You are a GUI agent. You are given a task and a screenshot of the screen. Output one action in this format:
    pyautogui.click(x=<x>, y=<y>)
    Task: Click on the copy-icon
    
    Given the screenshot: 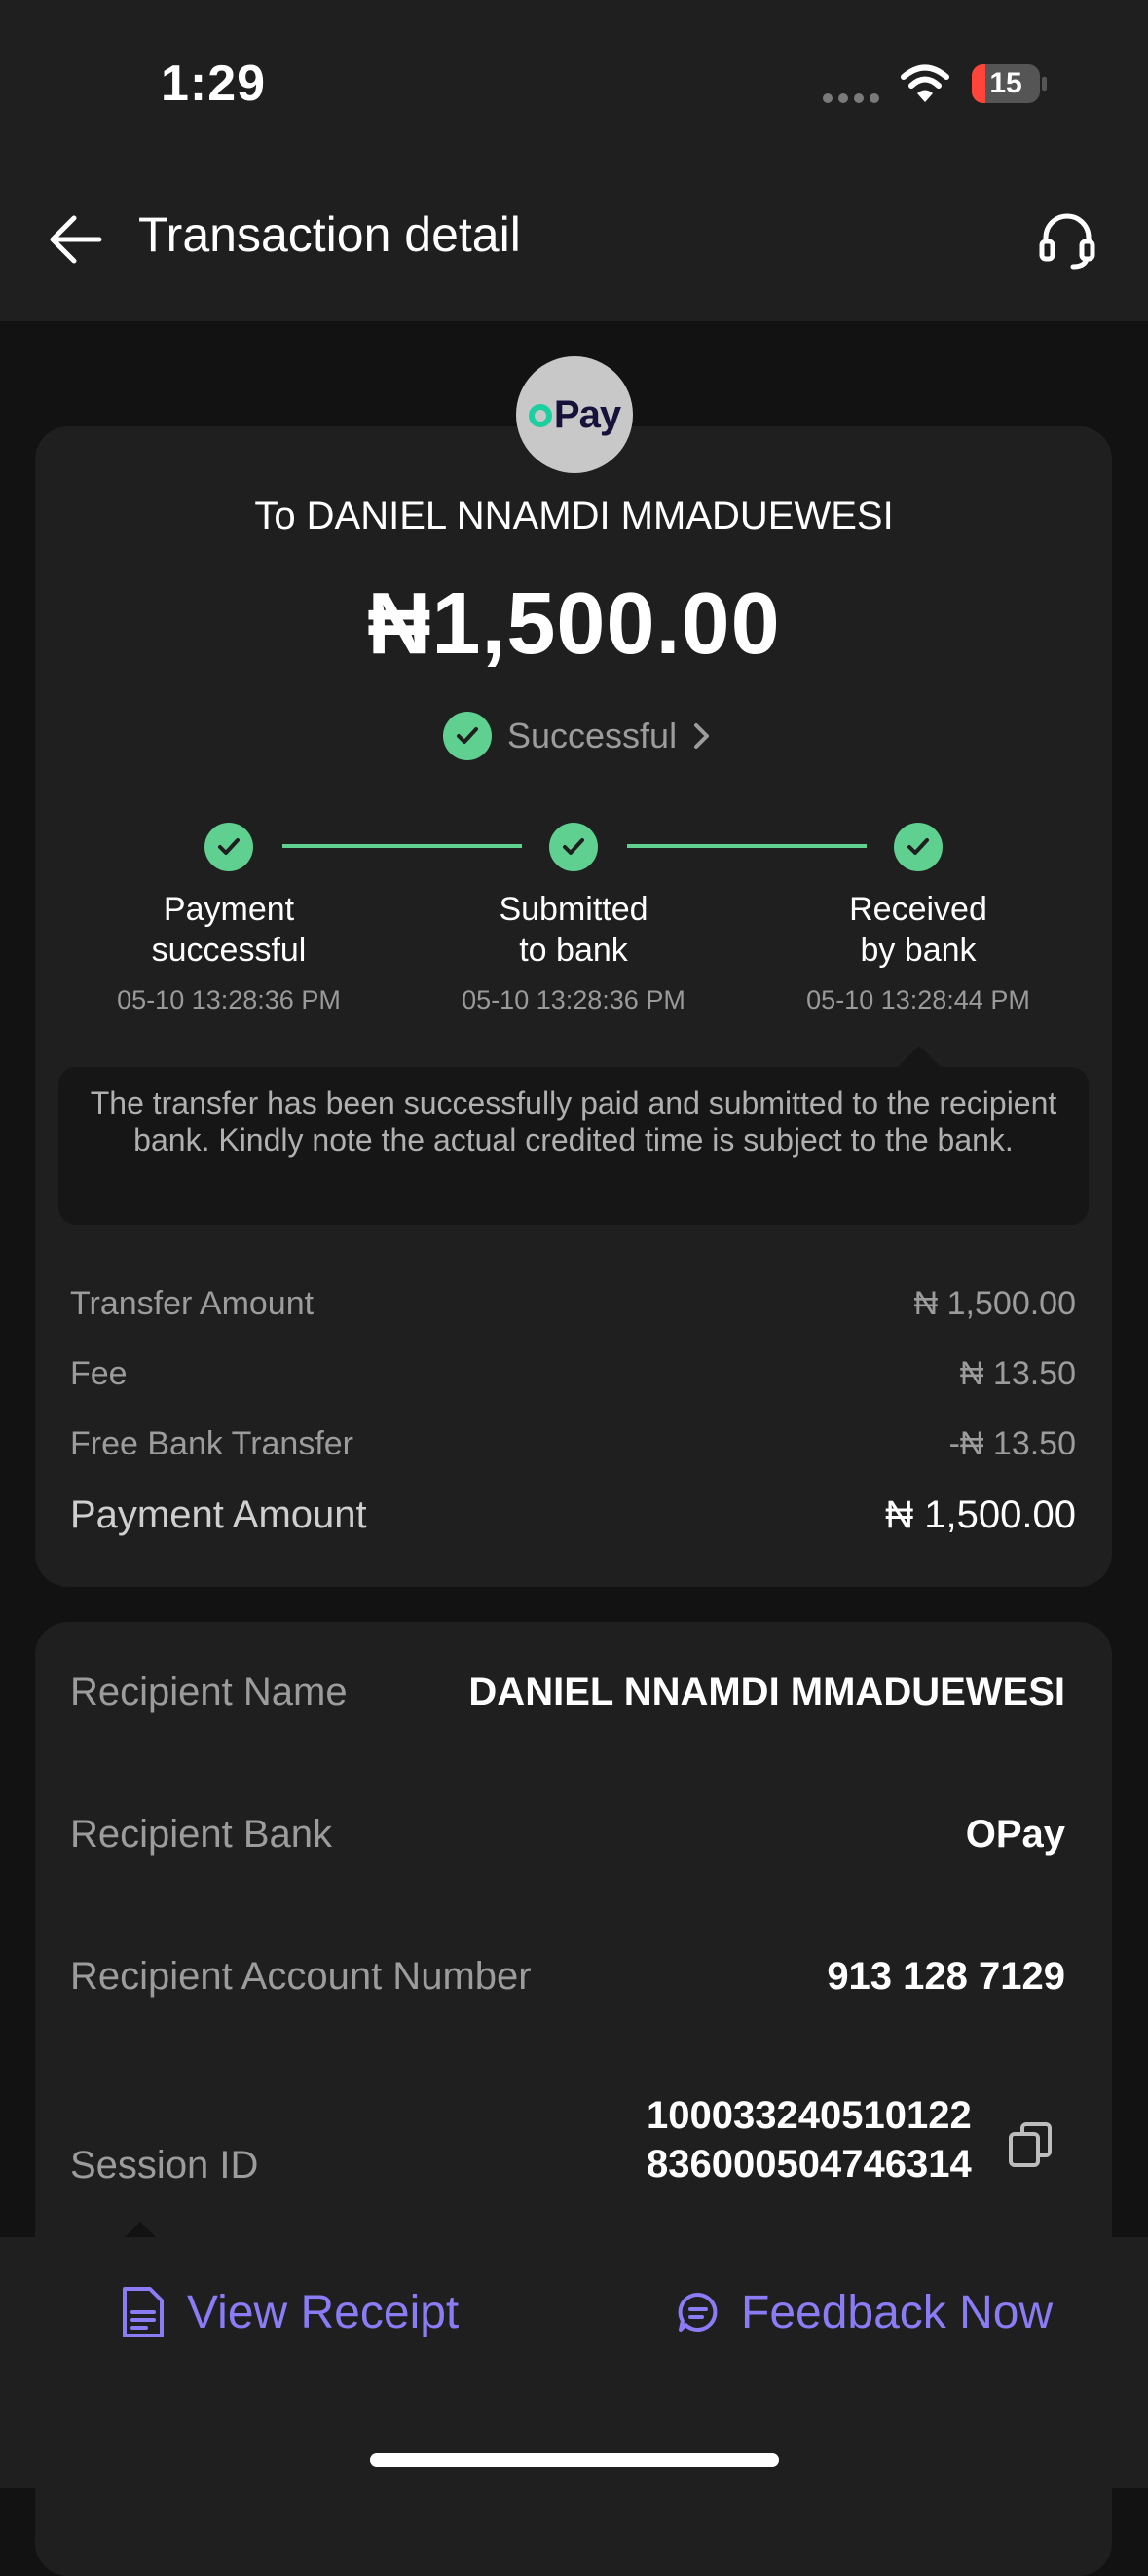 What is the action you would take?
    pyautogui.click(x=1031, y=2144)
    